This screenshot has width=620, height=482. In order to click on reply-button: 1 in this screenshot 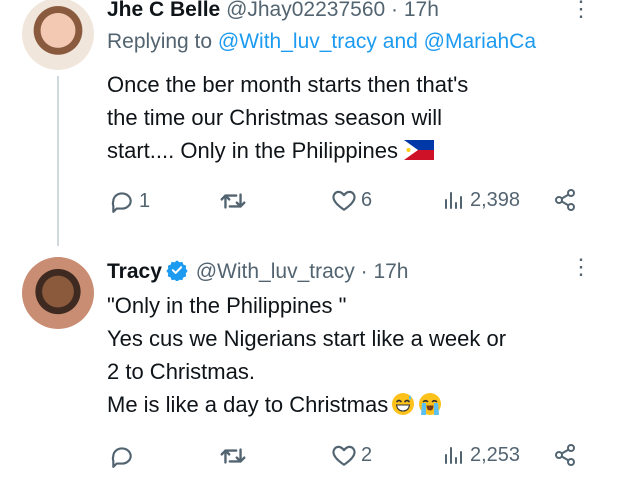, I will do `click(129, 201)`.